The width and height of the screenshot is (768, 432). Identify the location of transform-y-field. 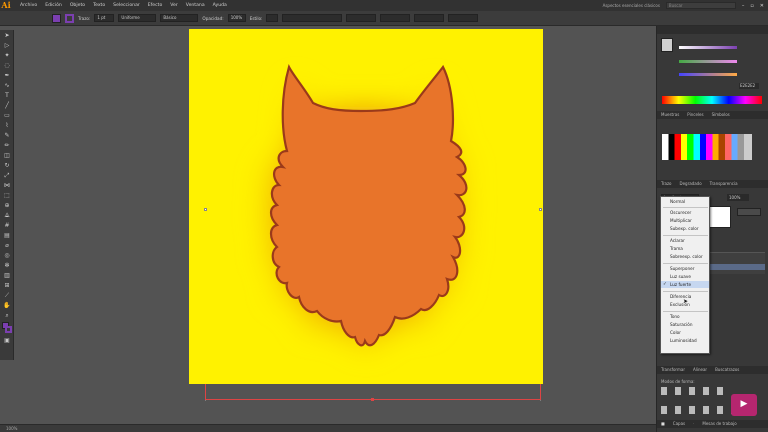
(395, 18).